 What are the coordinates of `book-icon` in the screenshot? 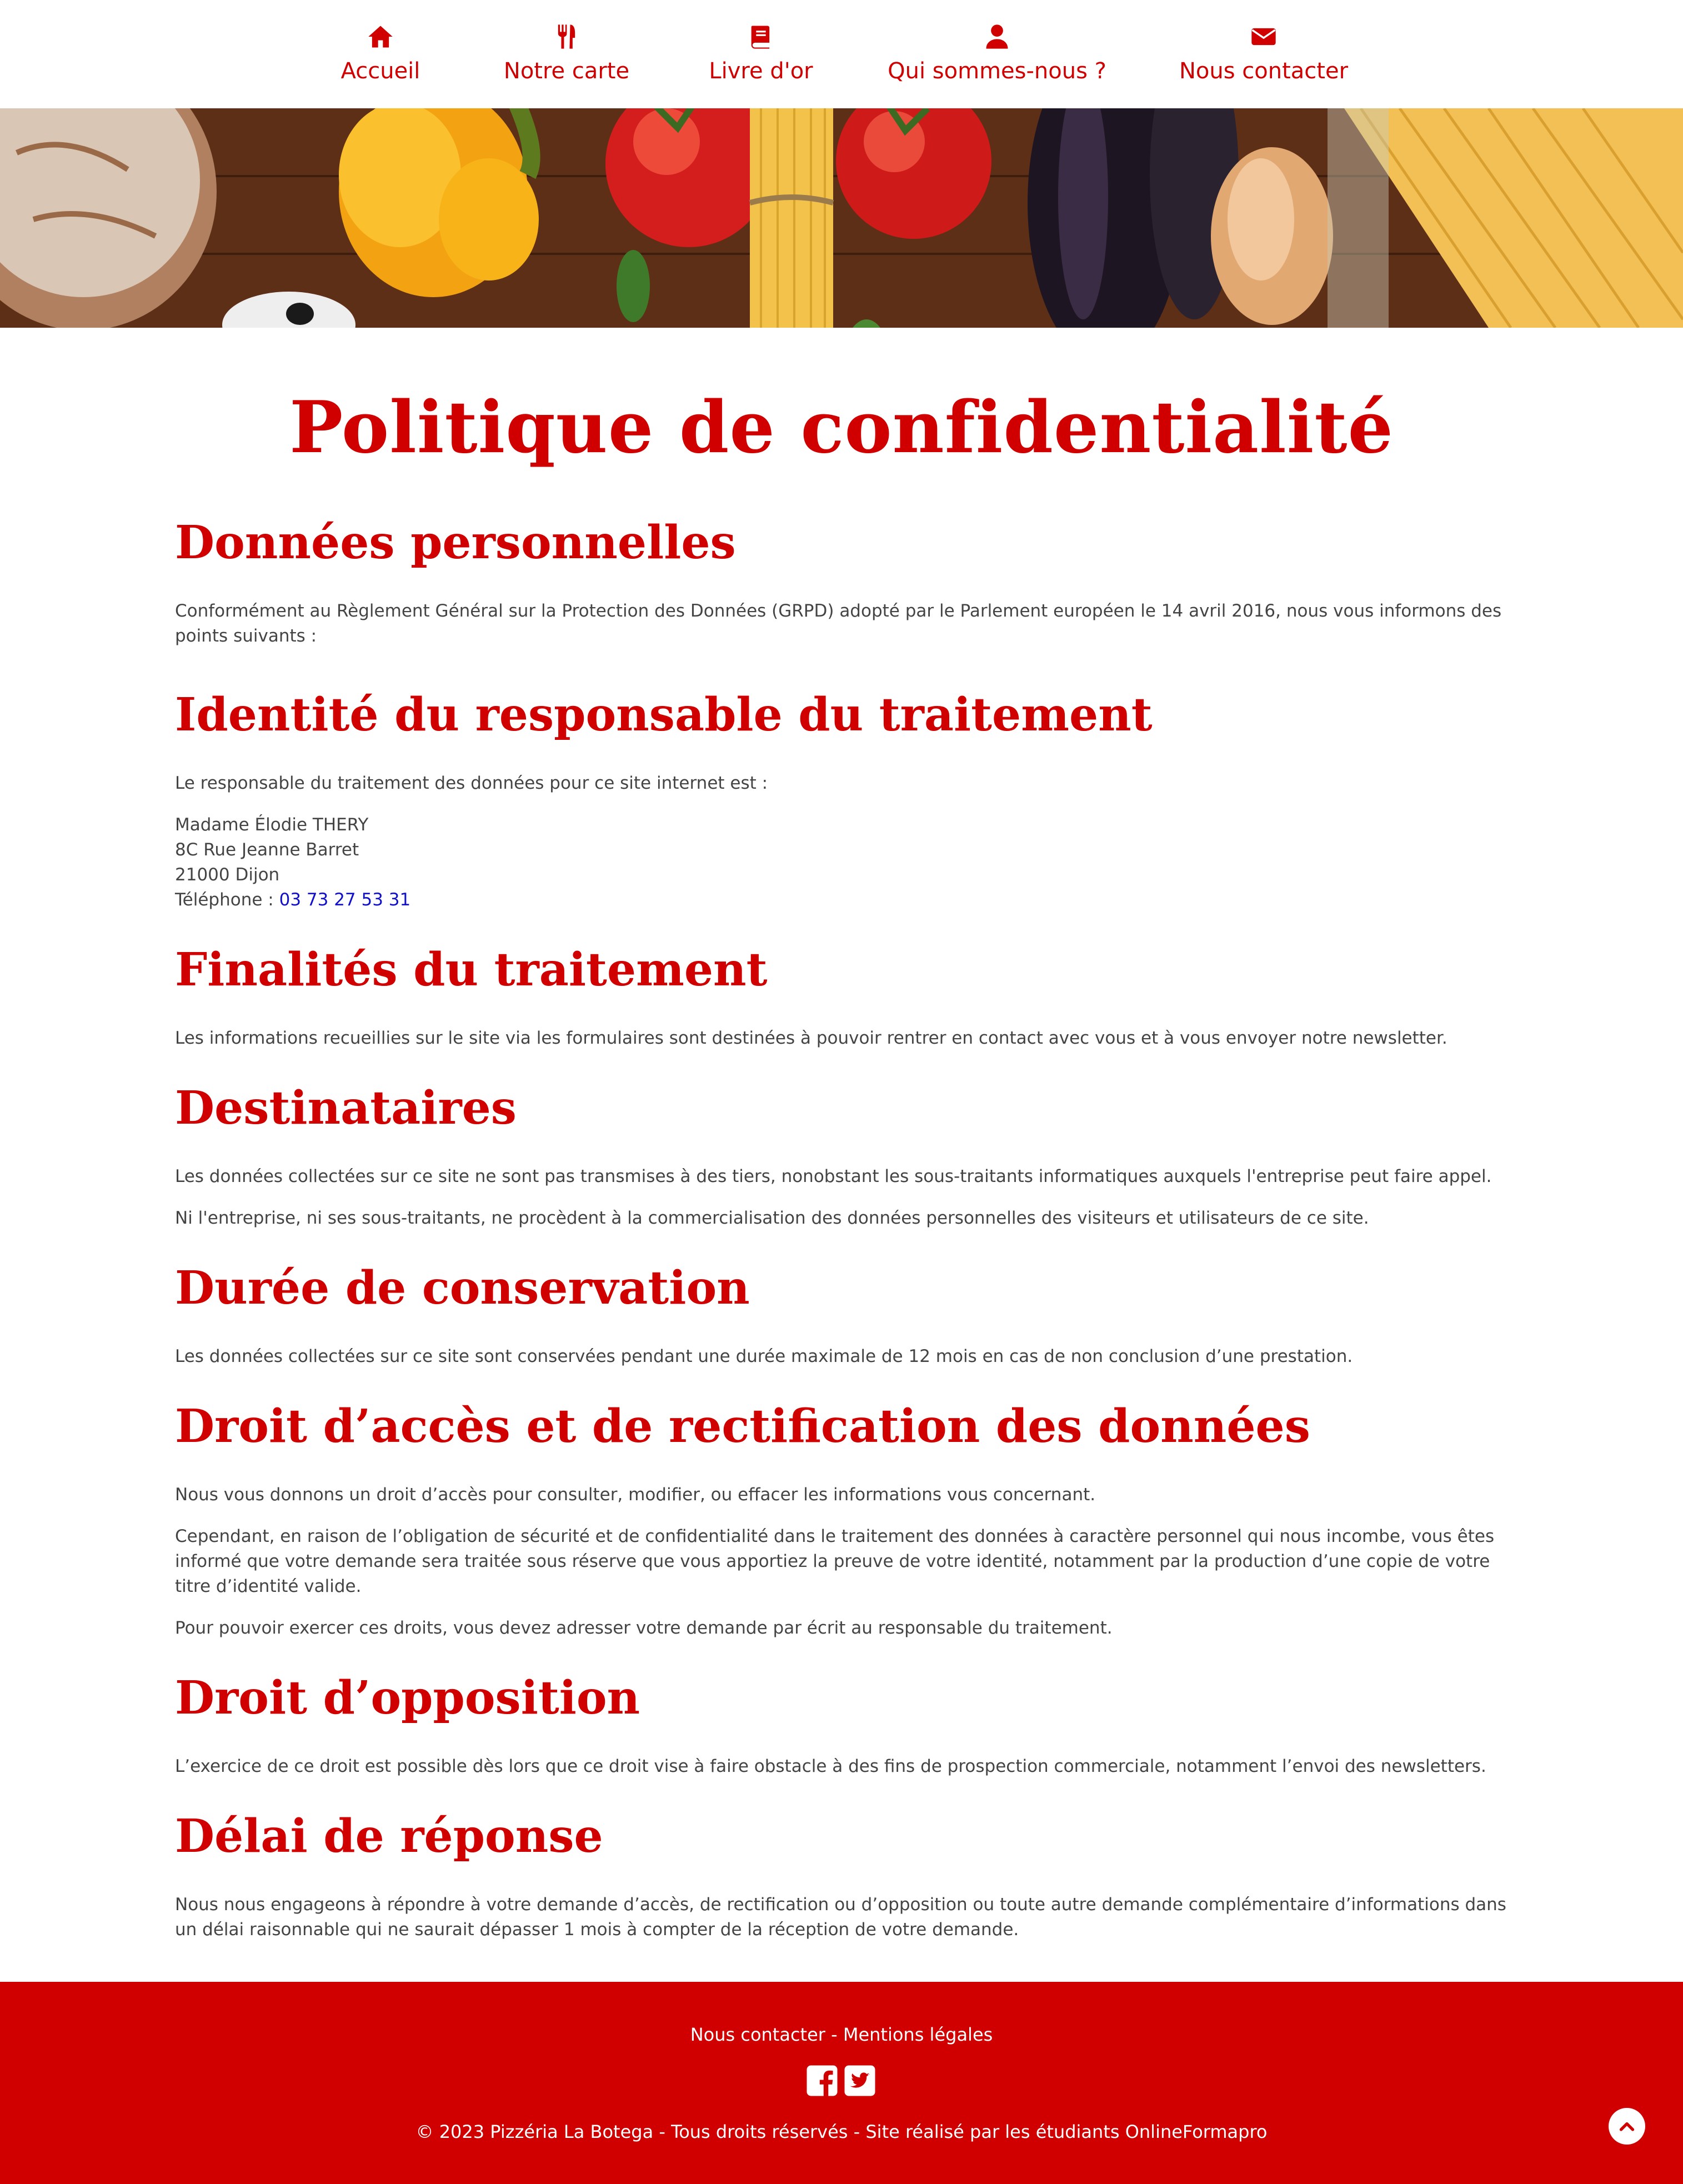 It's located at (760, 37).